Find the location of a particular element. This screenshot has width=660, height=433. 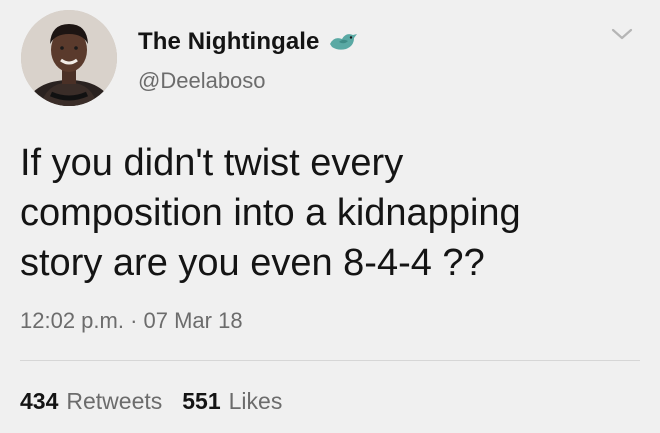

tweet-stats: 434 Retweets 551 Likes is located at coordinates (151, 401).